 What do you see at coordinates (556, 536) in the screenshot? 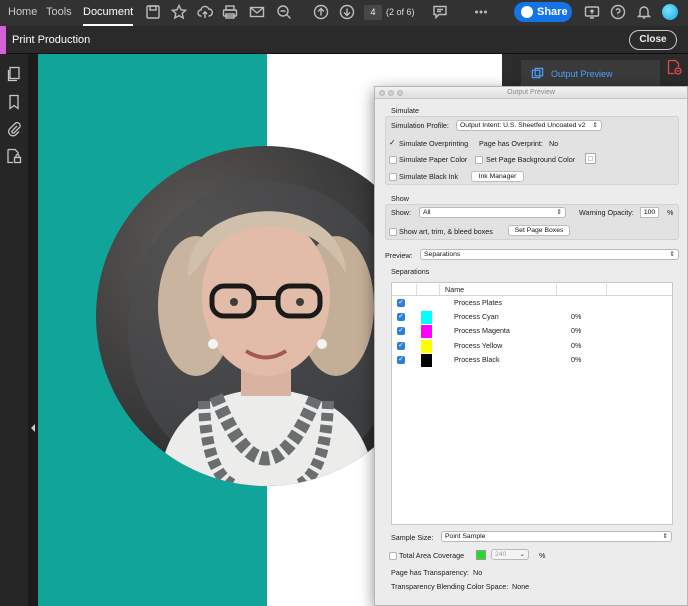
I see `sample-size-select: Point Sample ⇕` at bounding box center [556, 536].